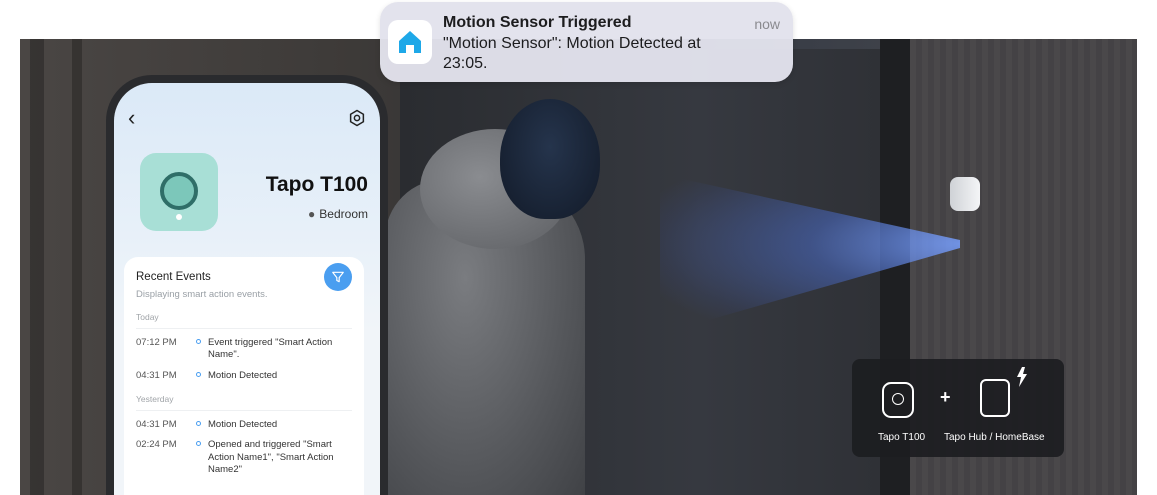  What do you see at coordinates (244, 403) in the screenshot?
I see `day-label-yesterday: Yesterday` at bounding box center [244, 403].